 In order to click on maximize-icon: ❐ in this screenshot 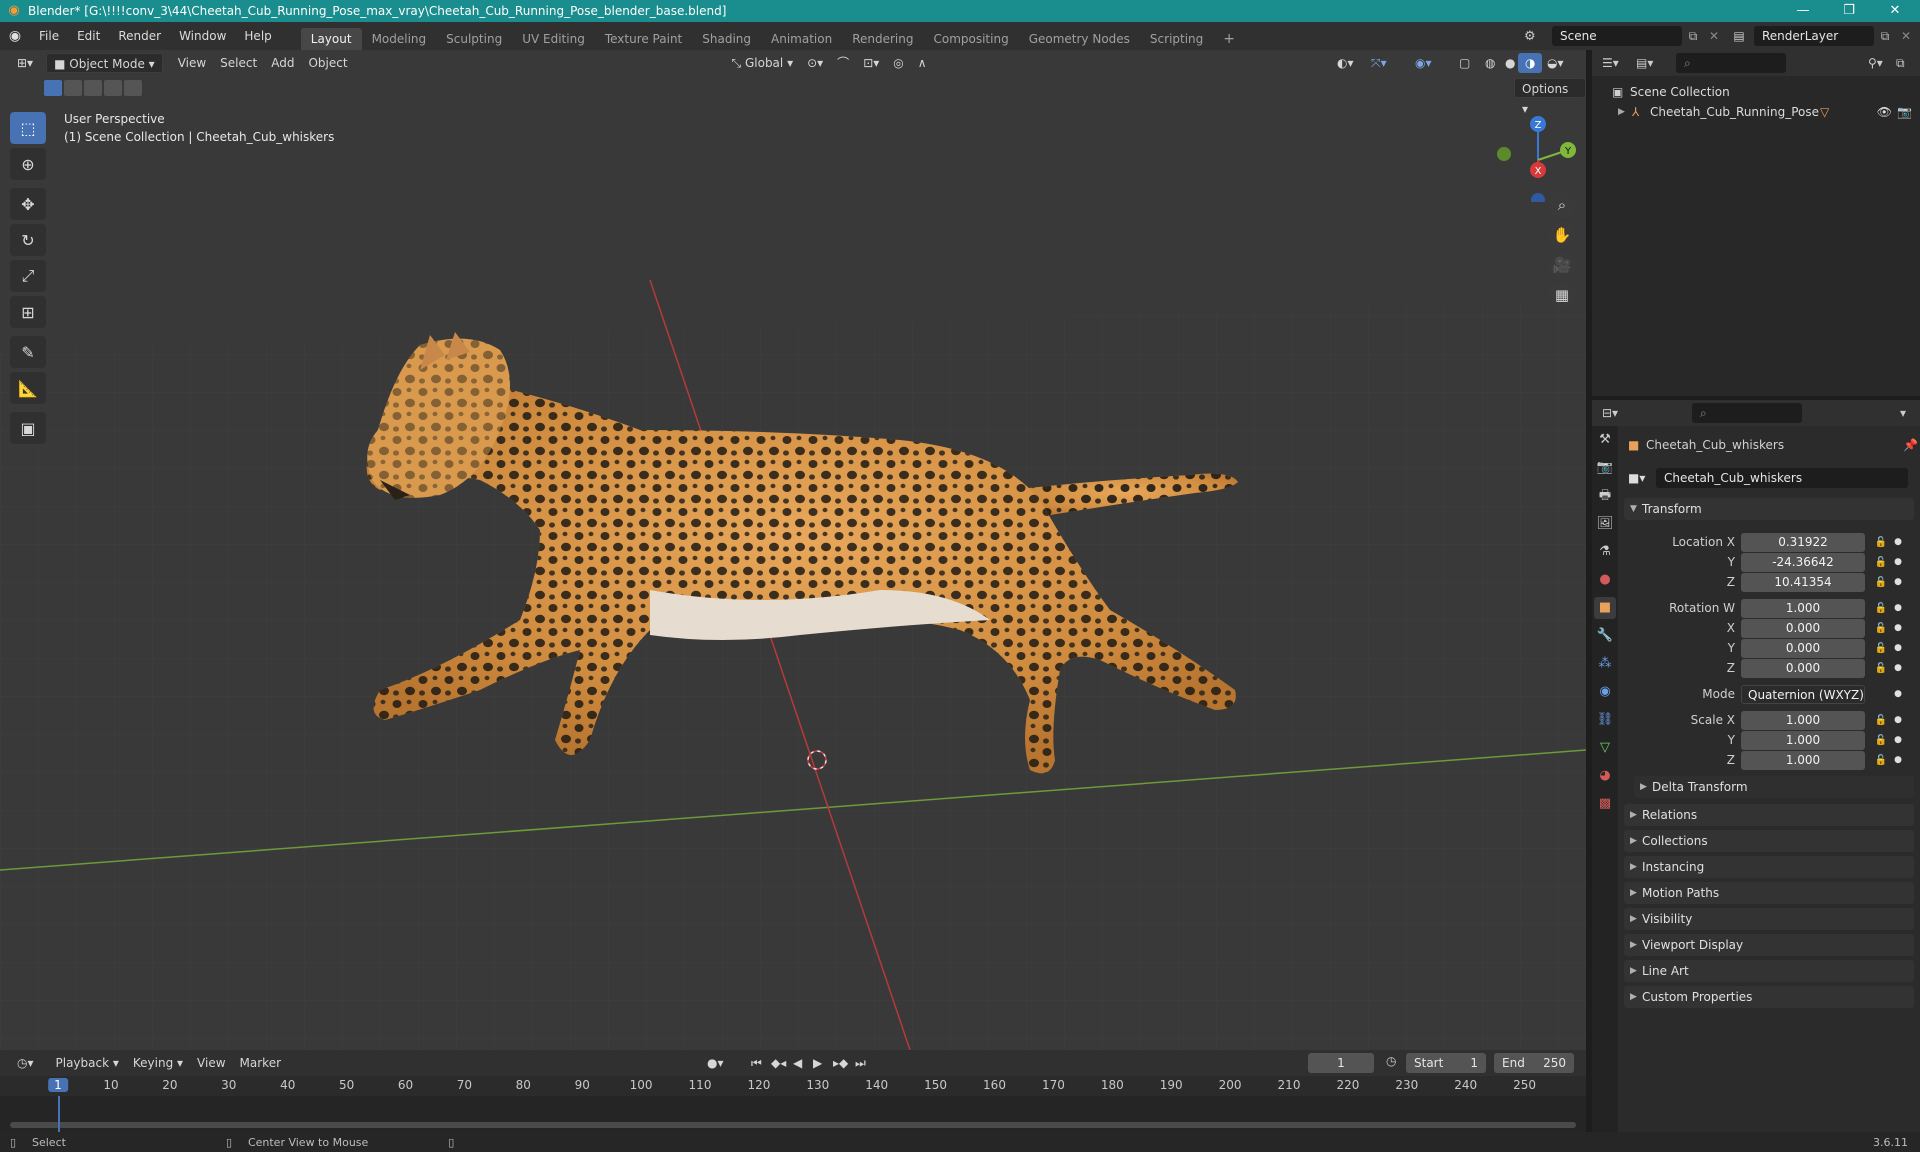, I will do `click(1849, 11)`.